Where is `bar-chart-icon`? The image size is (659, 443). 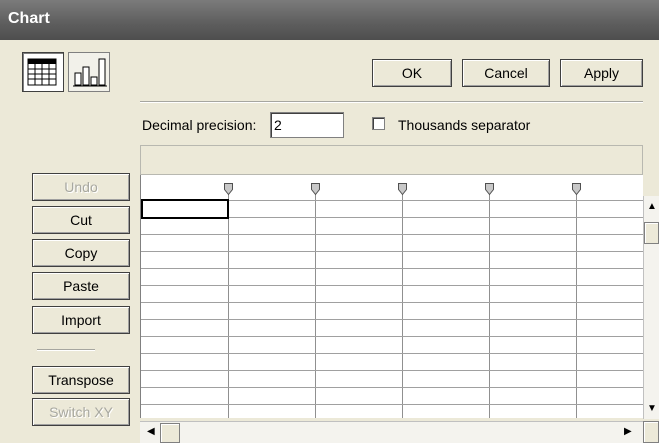 bar-chart-icon is located at coordinates (90, 72).